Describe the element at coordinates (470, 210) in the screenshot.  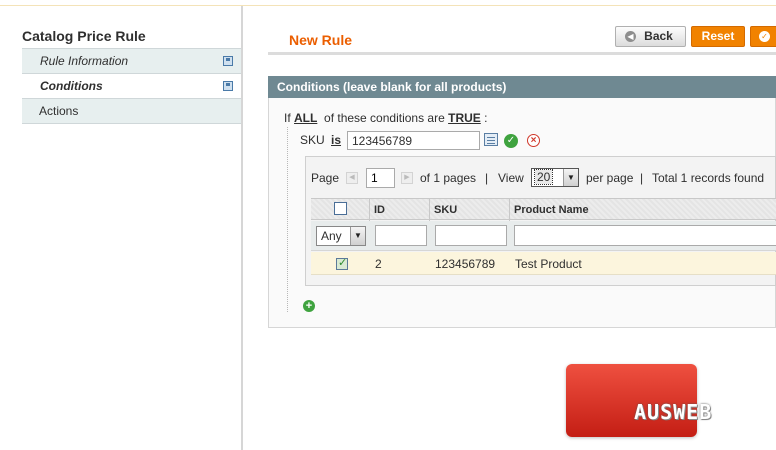
I see `column-header-sku: SKU` at that location.